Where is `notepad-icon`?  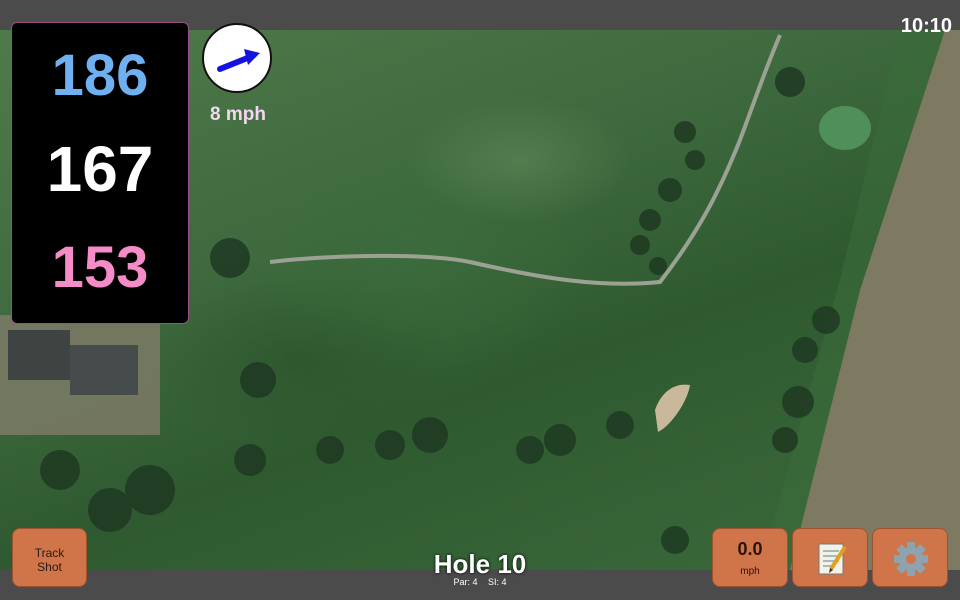
notepad-icon is located at coordinates (832, 559).